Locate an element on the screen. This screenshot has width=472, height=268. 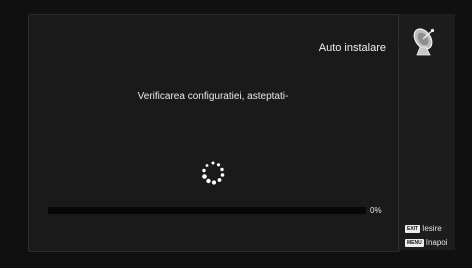
page-title: Auto instalare is located at coordinates (352, 48).